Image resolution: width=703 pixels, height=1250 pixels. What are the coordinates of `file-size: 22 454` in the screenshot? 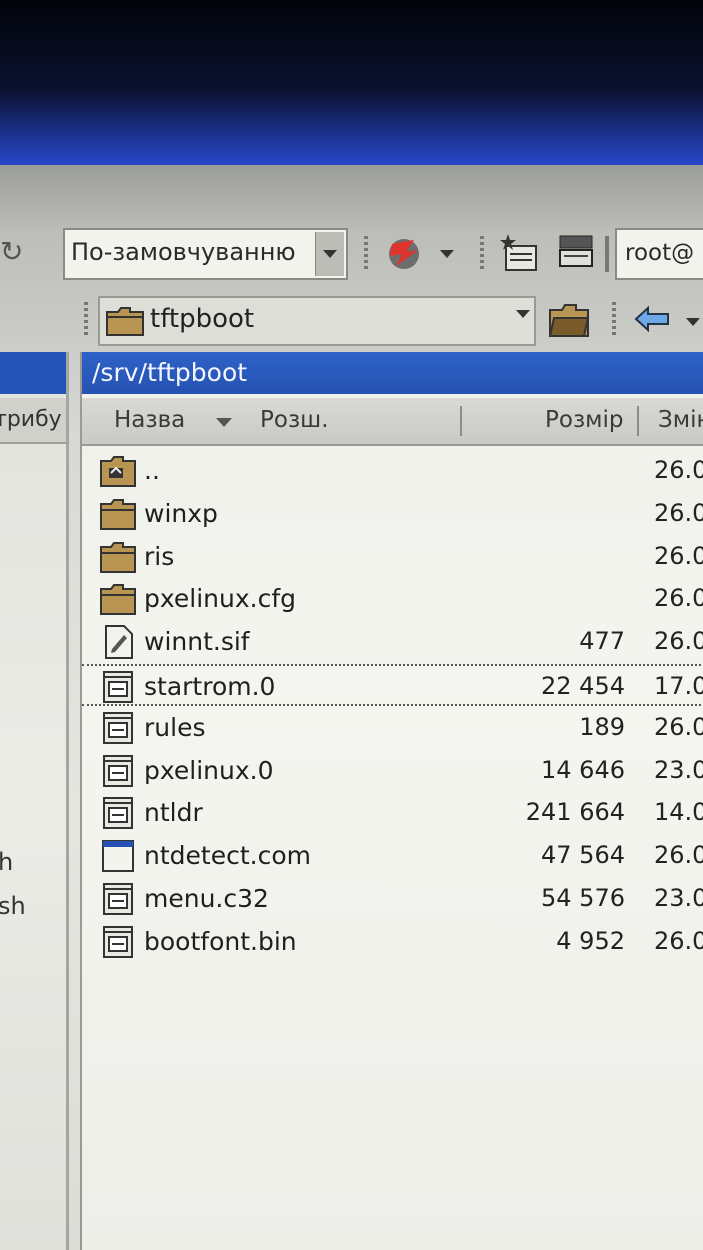 It's located at (583, 686).